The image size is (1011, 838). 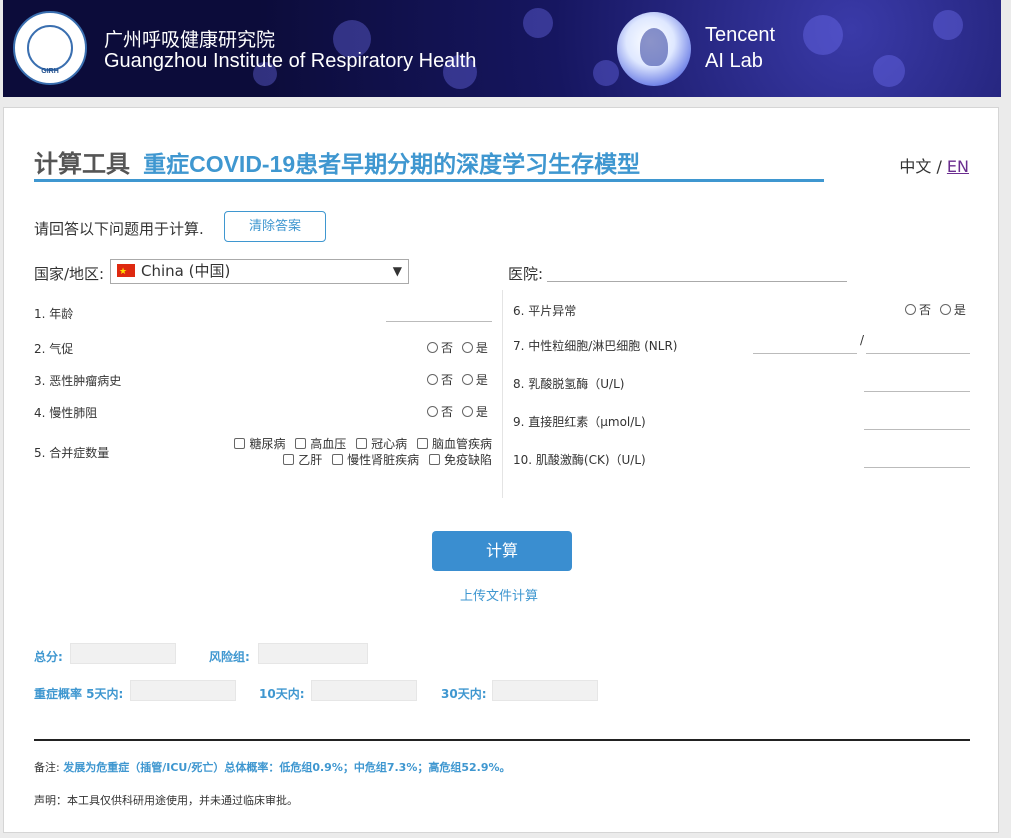 I want to click on clear-answers-button: 清除答案, so click(x=275, y=226).